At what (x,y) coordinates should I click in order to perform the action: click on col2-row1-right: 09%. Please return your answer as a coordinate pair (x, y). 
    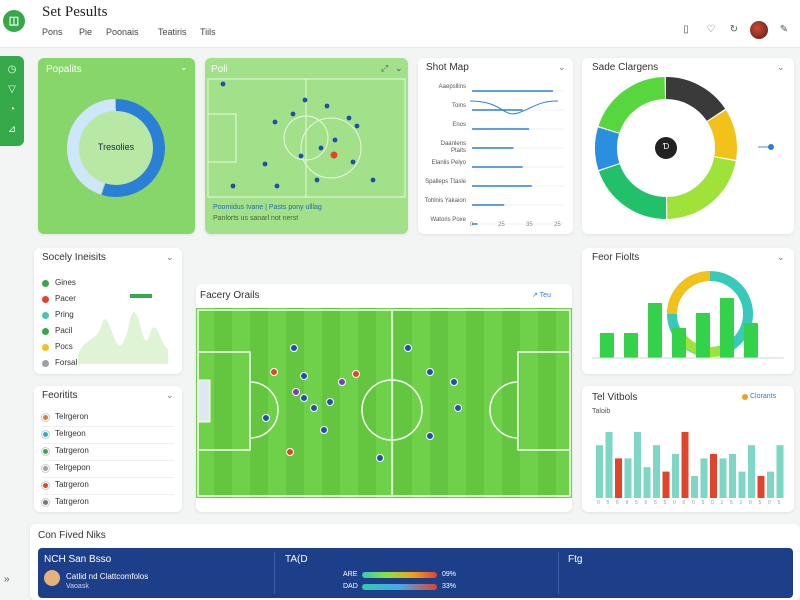
    Looking at the image, I should click on (449, 574).